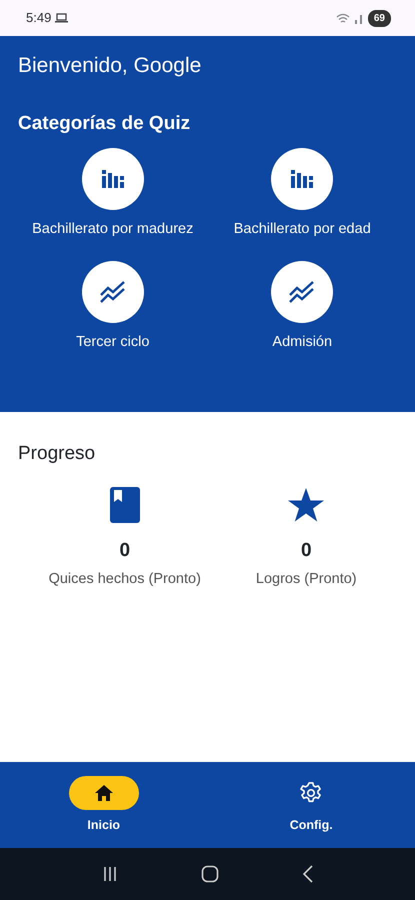 The image size is (415, 900). Describe the element at coordinates (113, 194) in the screenshot. I see `category-button: Bachillerato por madurez` at that location.